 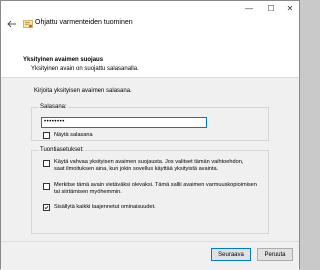 What do you see at coordinates (275, 254) in the screenshot?
I see `cancel-button: Peruuta` at bounding box center [275, 254].